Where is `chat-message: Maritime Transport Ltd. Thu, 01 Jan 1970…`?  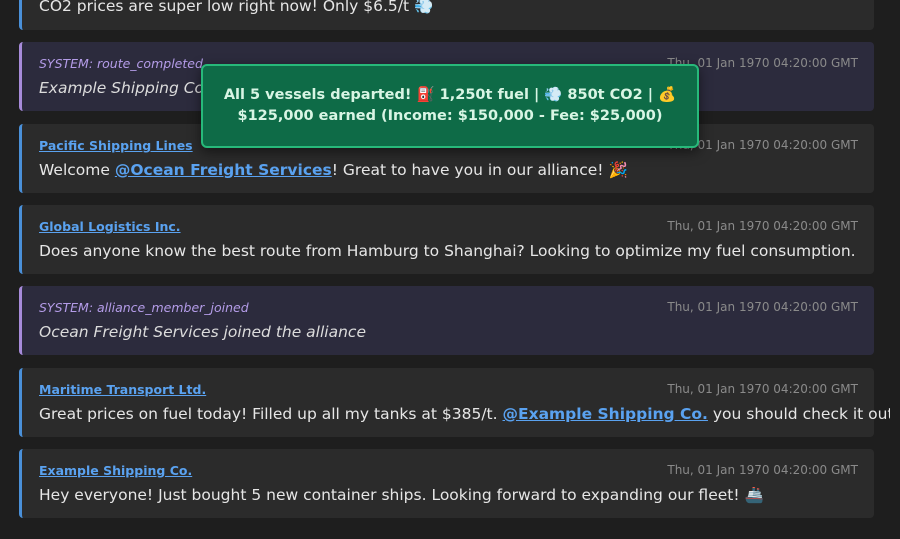 chat-message: Maritime Transport Ltd. Thu, 01 Jan 1970… is located at coordinates (459, 402).